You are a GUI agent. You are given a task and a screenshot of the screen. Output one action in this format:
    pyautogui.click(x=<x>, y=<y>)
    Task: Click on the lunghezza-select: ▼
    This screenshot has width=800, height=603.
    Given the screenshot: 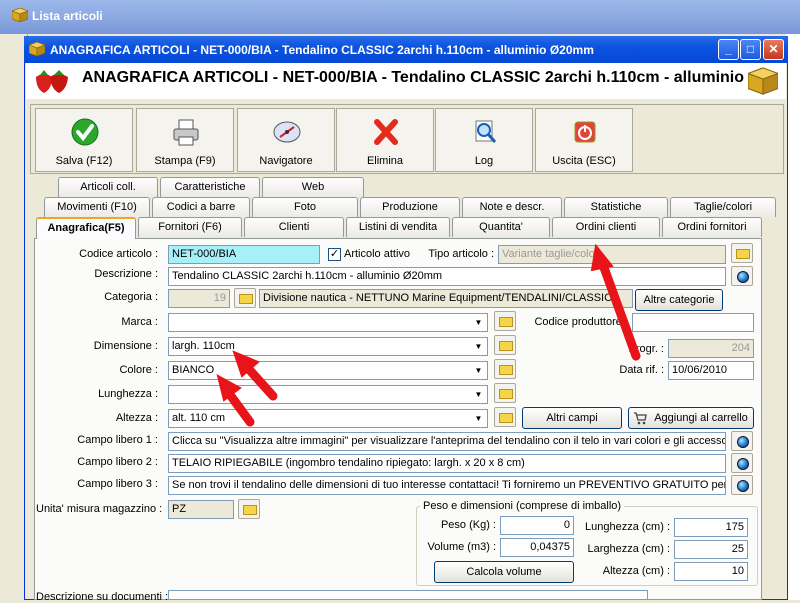 What is the action you would take?
    pyautogui.click(x=328, y=394)
    